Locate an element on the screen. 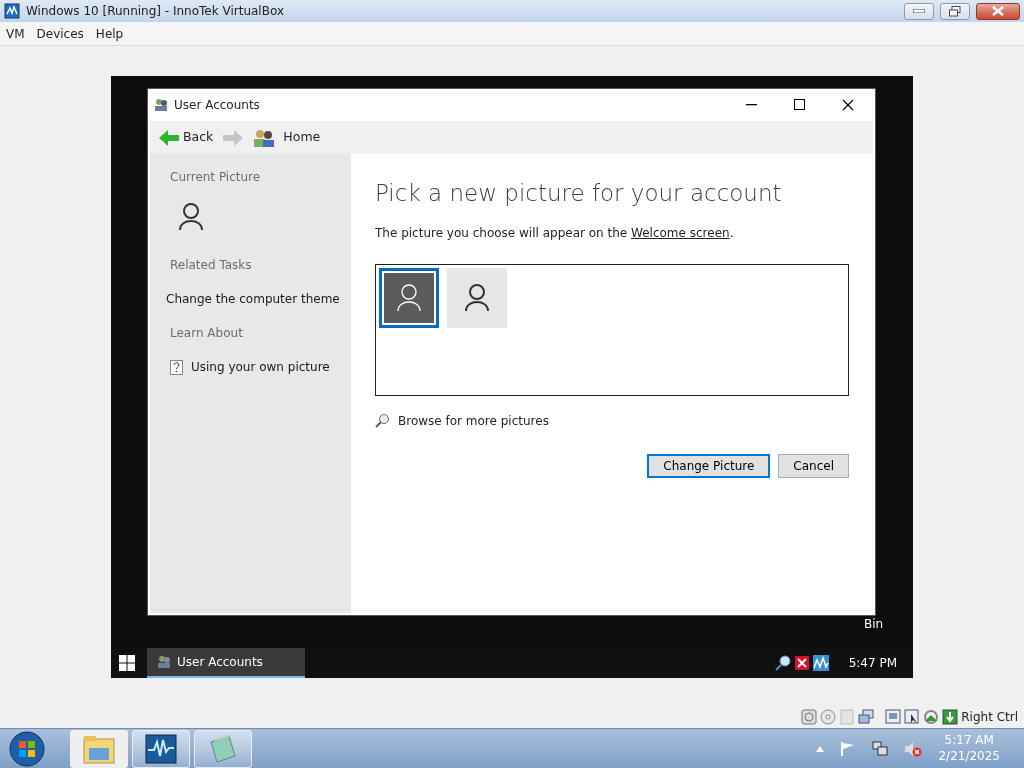 The width and height of the screenshot is (1024, 768). menu-item: Devices is located at coordinates (60, 33).